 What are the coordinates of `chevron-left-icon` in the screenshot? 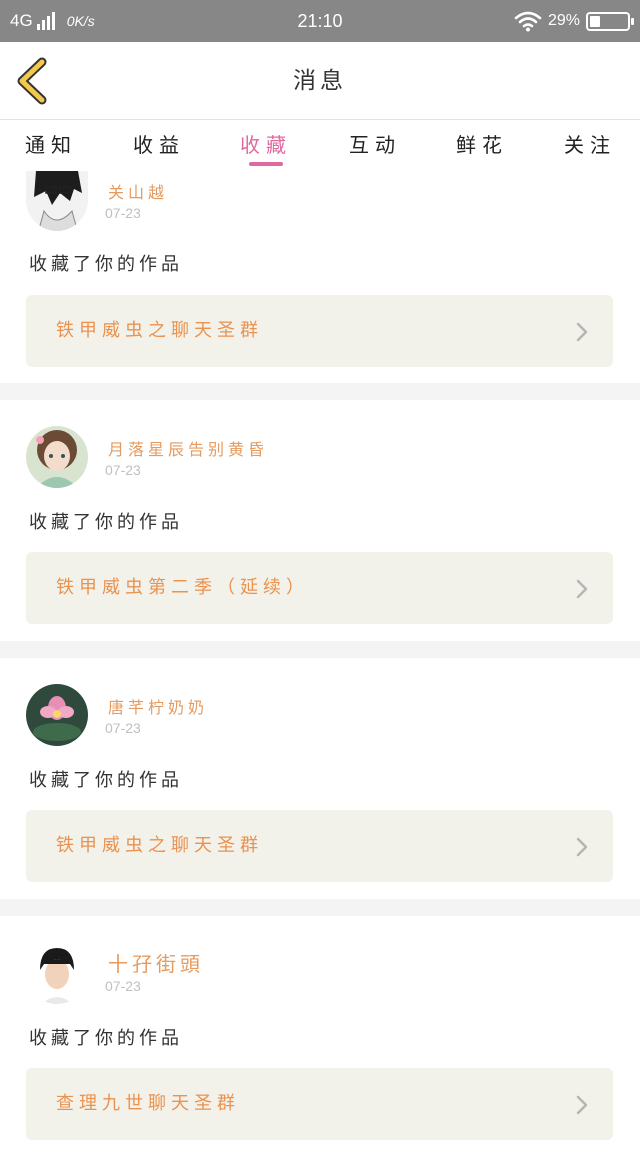 It's located at (32, 81).